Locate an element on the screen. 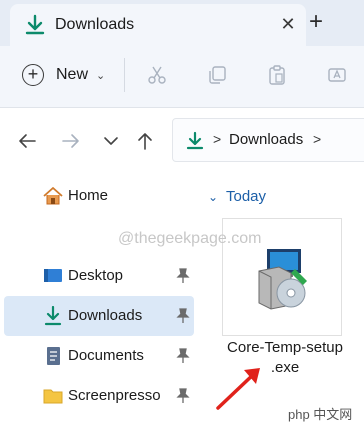 Image resolution: width=364 pixels, height=424 pixels. sidebar-item-desktop: Desktop is located at coordinates (99, 276).